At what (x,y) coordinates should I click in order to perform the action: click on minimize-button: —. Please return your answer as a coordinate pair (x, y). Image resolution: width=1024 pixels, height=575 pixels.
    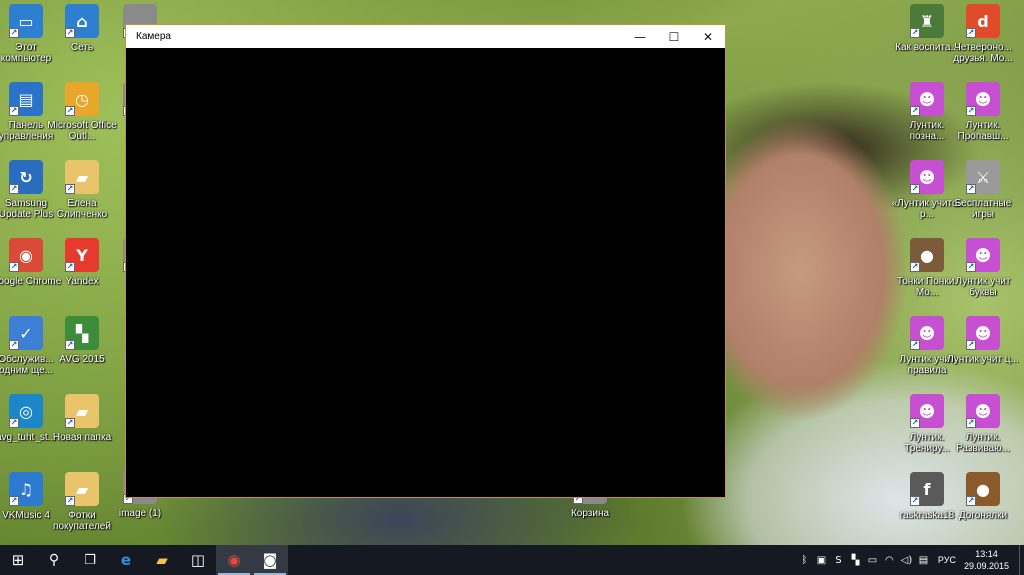
    Looking at the image, I should click on (640, 36).